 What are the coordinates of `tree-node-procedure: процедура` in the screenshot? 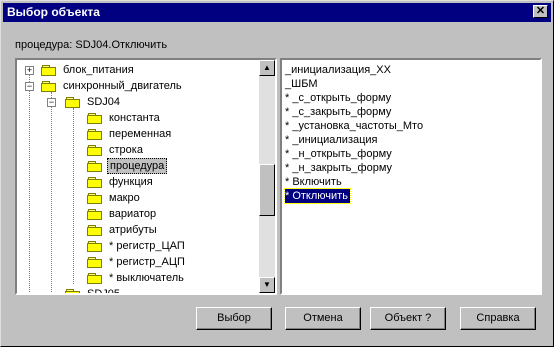 It's located at (137, 166).